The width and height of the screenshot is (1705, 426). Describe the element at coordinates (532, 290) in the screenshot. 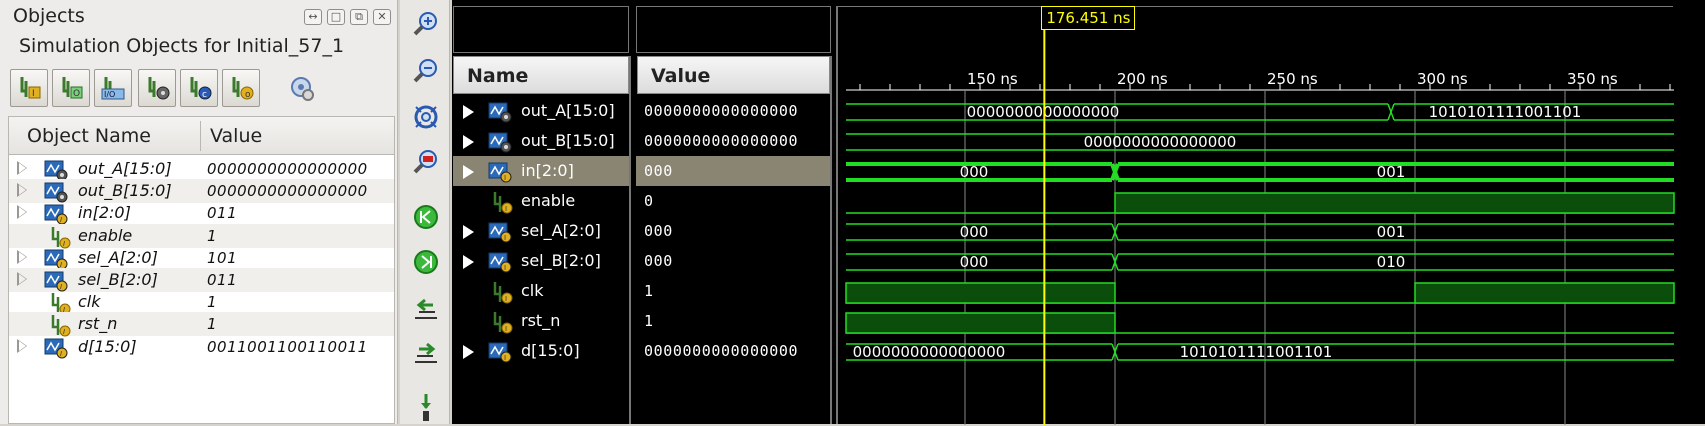

I see `signal-name: clk` at that location.